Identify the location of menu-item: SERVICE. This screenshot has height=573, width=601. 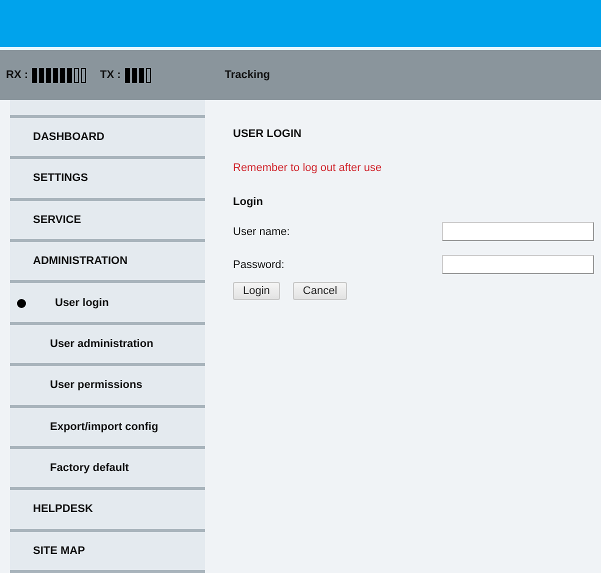
(107, 221).